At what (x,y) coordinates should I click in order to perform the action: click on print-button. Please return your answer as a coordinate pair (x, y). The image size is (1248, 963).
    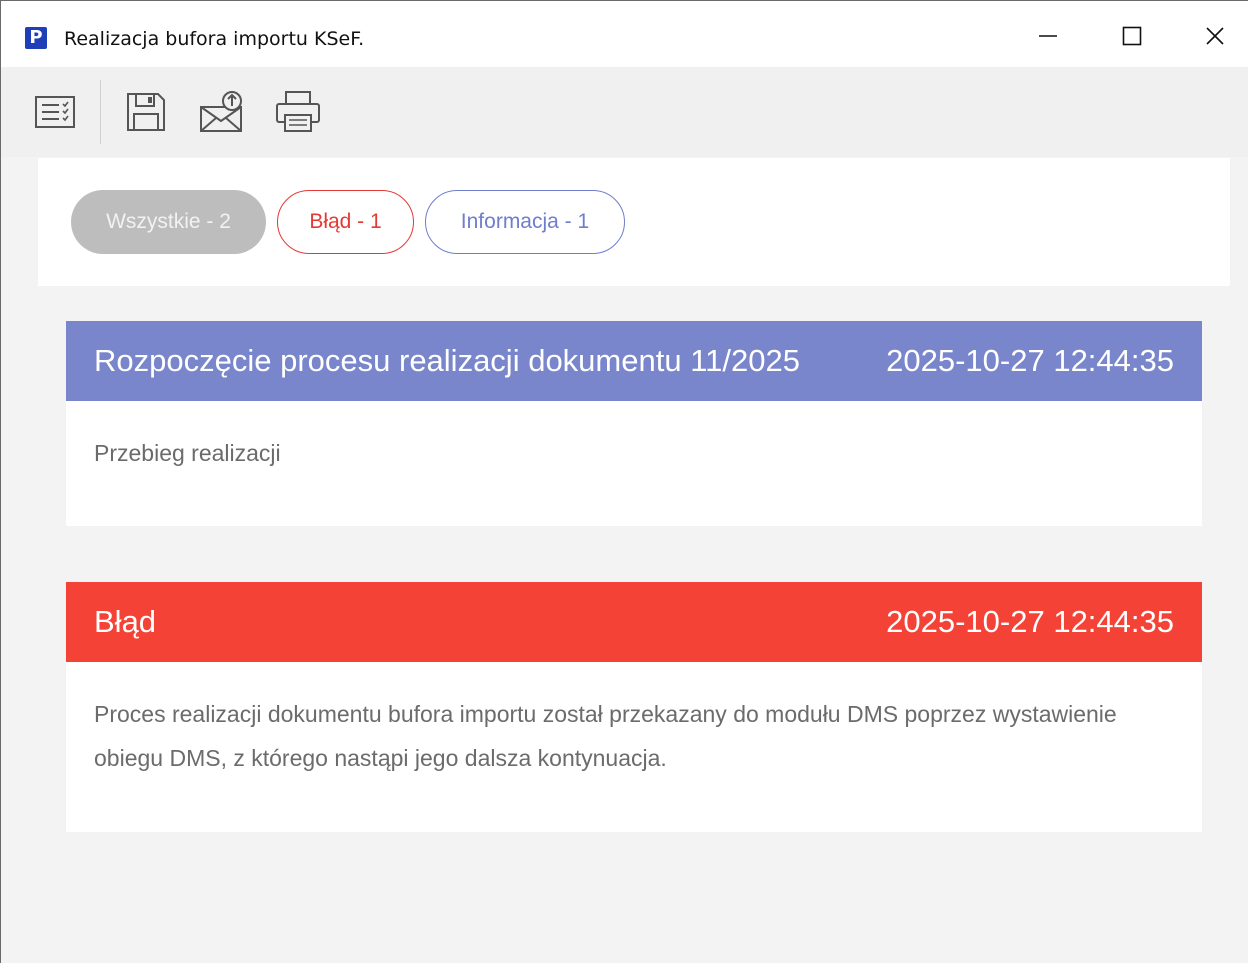
    Looking at the image, I should click on (298, 112).